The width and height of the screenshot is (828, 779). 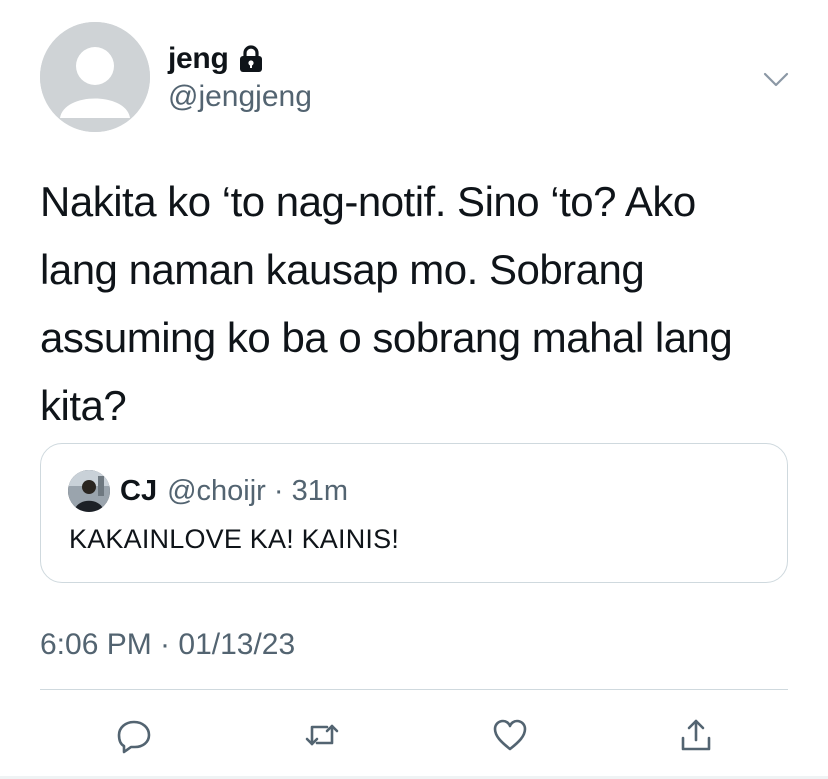 I want to click on quoted-author-avatar, so click(x=89, y=491).